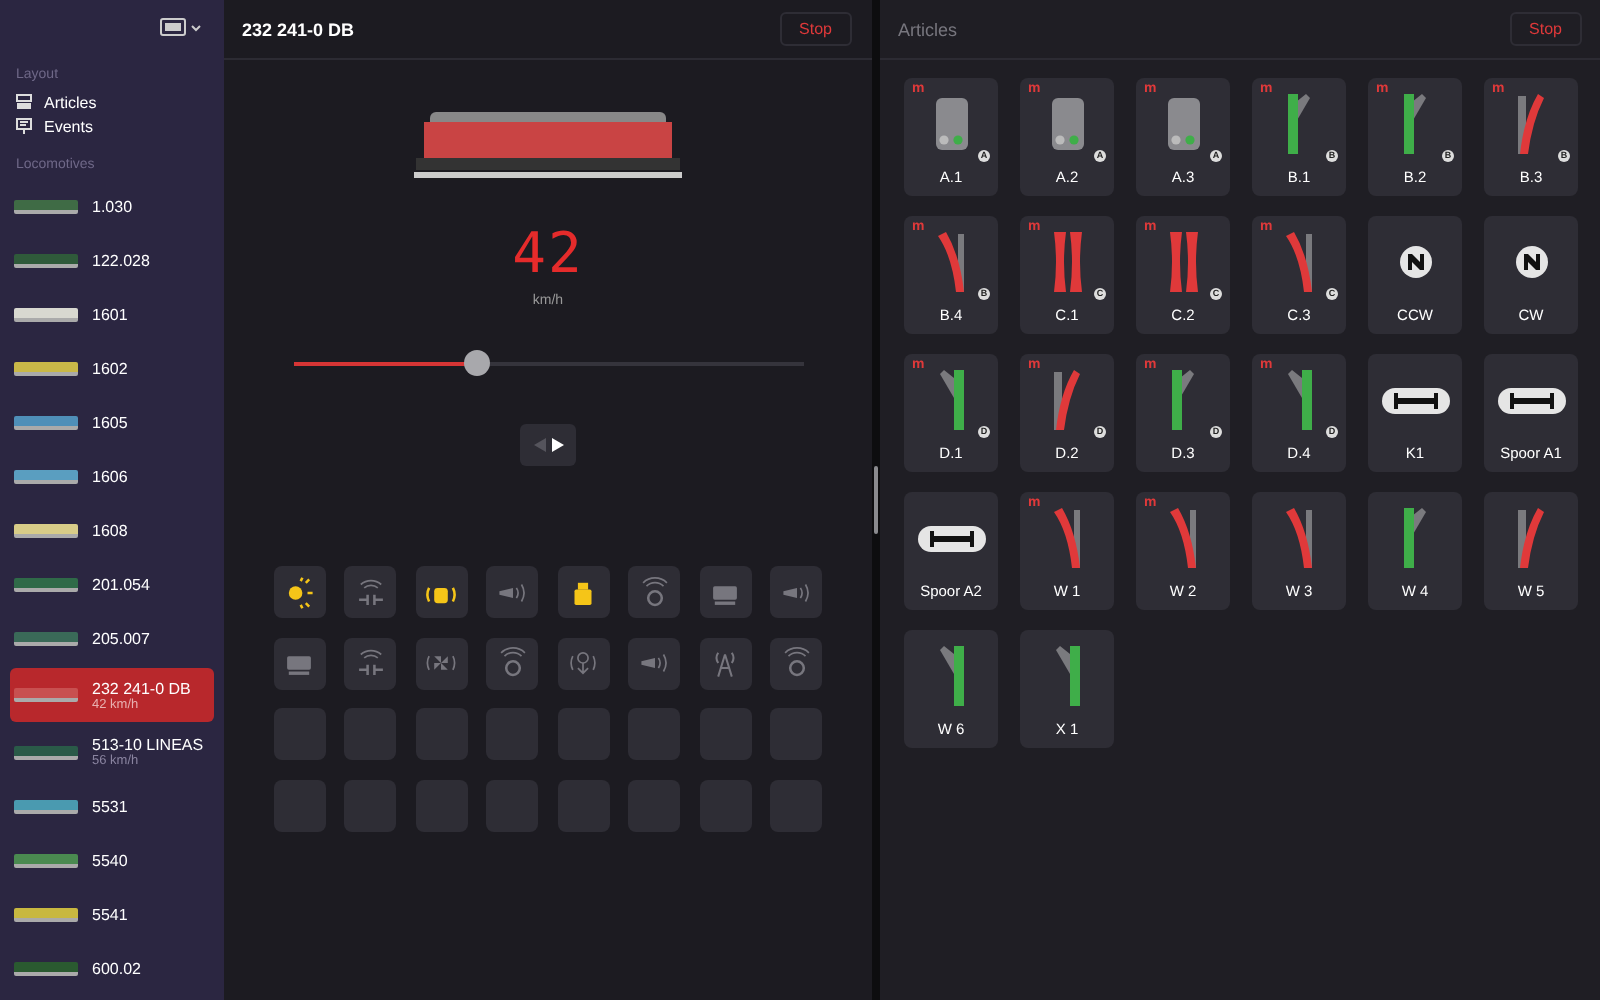 This screenshot has height=1000, width=1600. I want to click on locomotive-name: 600.02, so click(116, 968).